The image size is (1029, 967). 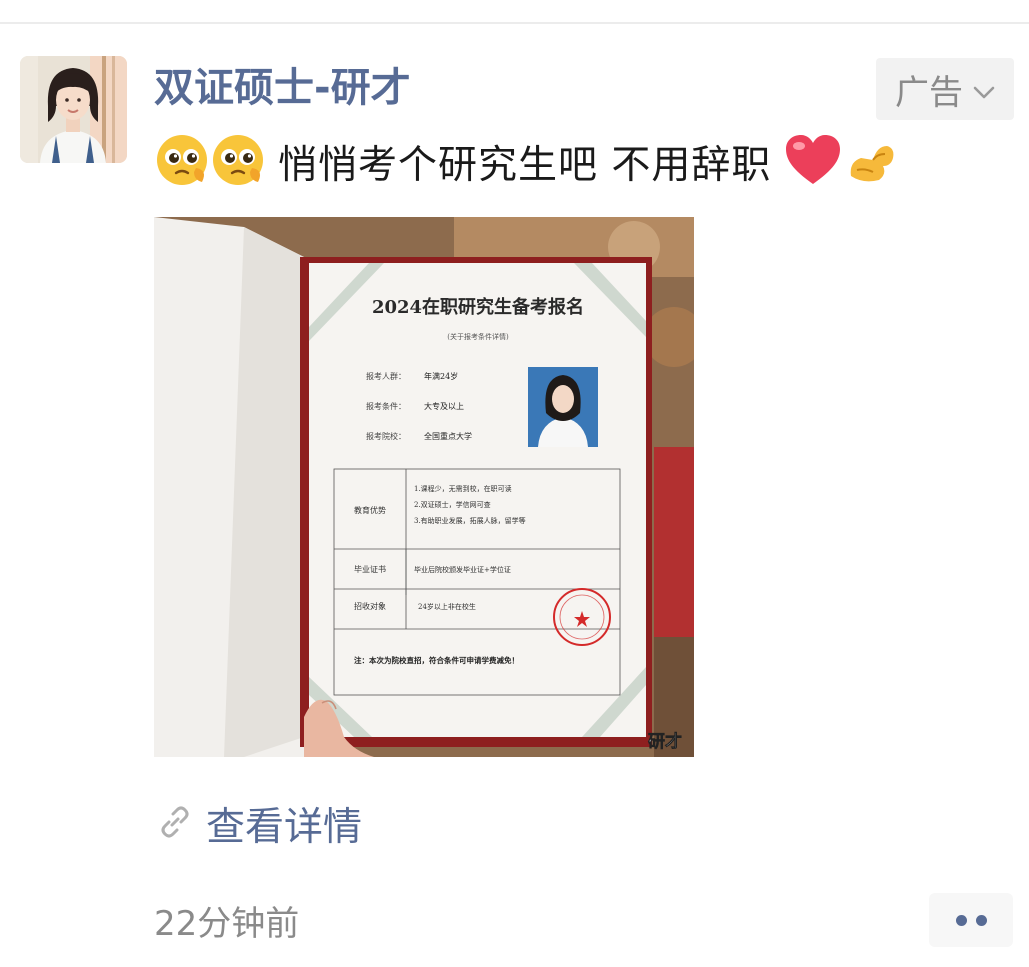 I want to click on certificate-note: 注：本次为院校直招，符合条件可申请学费减免！, so click(x=436, y=660).